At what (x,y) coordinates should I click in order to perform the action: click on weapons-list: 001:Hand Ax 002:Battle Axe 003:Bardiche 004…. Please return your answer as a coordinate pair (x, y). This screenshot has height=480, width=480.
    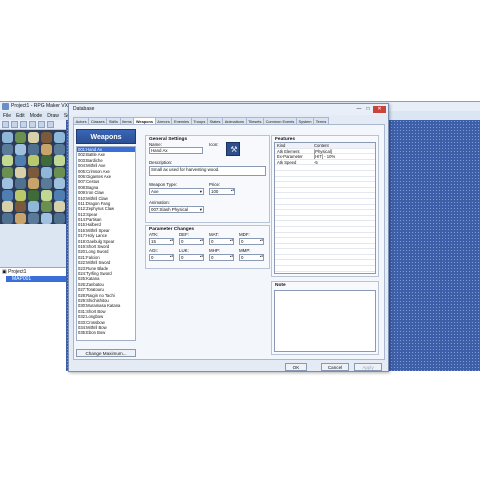
    Looking at the image, I should click on (106, 243).